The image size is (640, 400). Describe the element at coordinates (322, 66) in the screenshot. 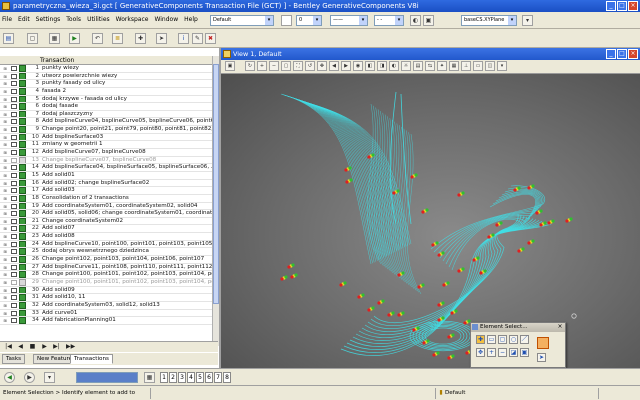

I see `pan-icon: ✥` at that location.